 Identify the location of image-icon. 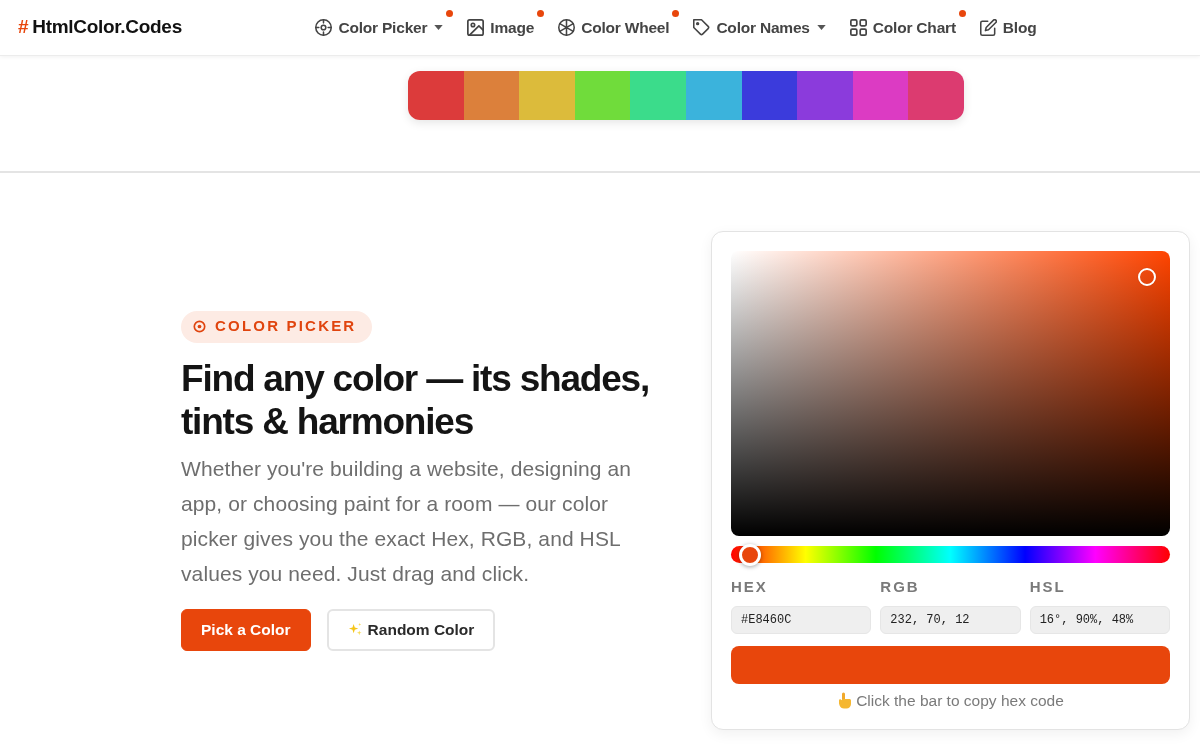
(476, 27).